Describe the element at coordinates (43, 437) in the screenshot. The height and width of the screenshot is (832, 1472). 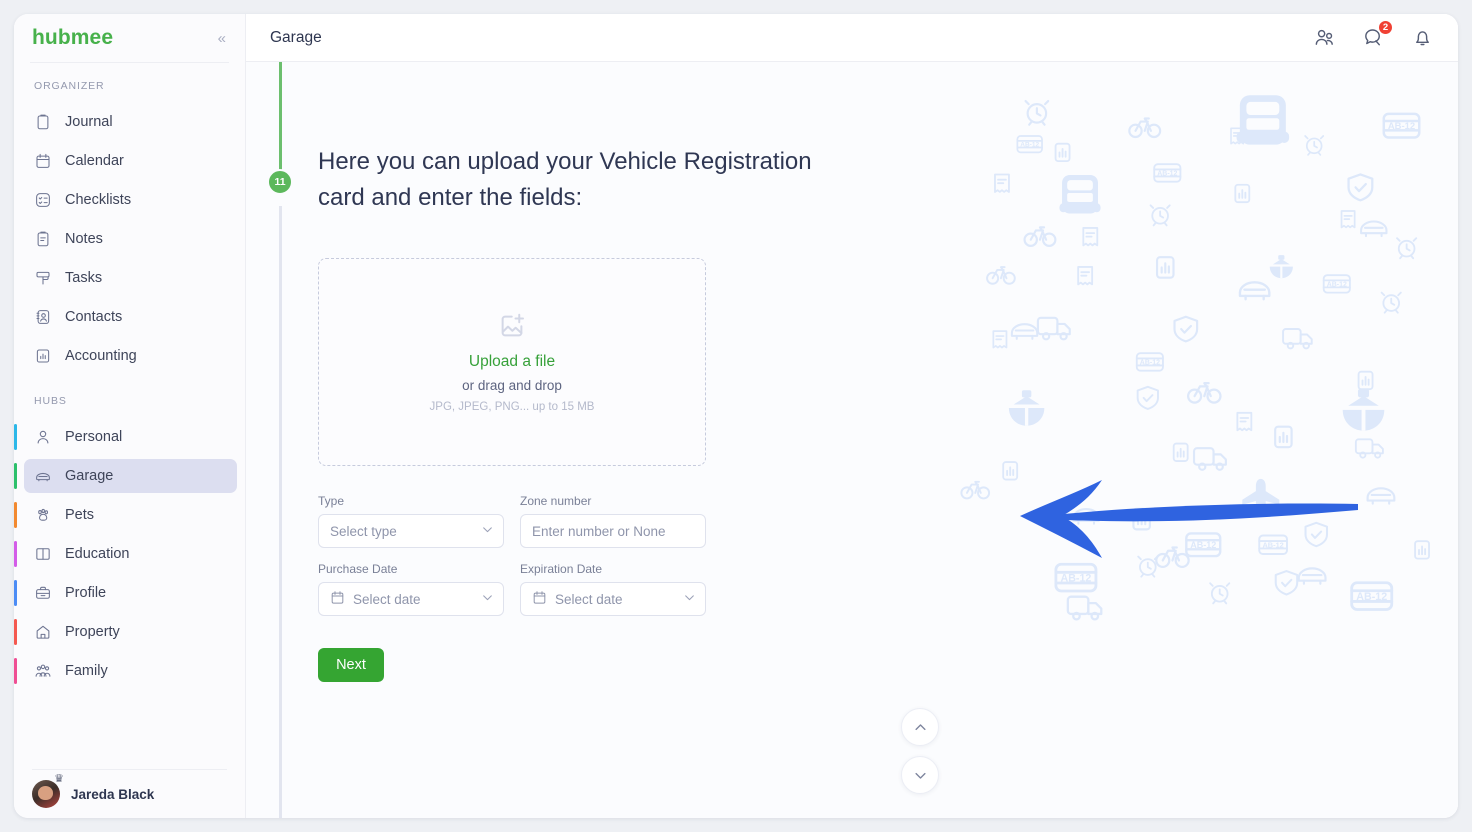
I see `person-icon` at that location.